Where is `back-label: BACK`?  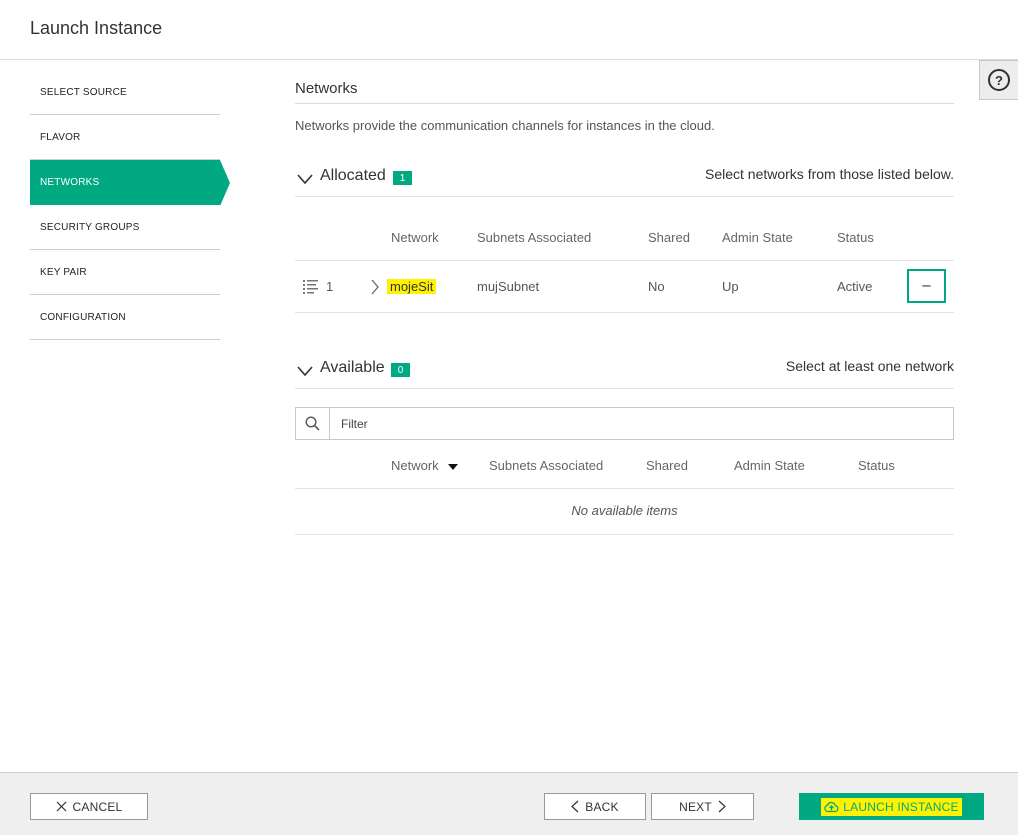
back-label: BACK is located at coordinates (602, 806).